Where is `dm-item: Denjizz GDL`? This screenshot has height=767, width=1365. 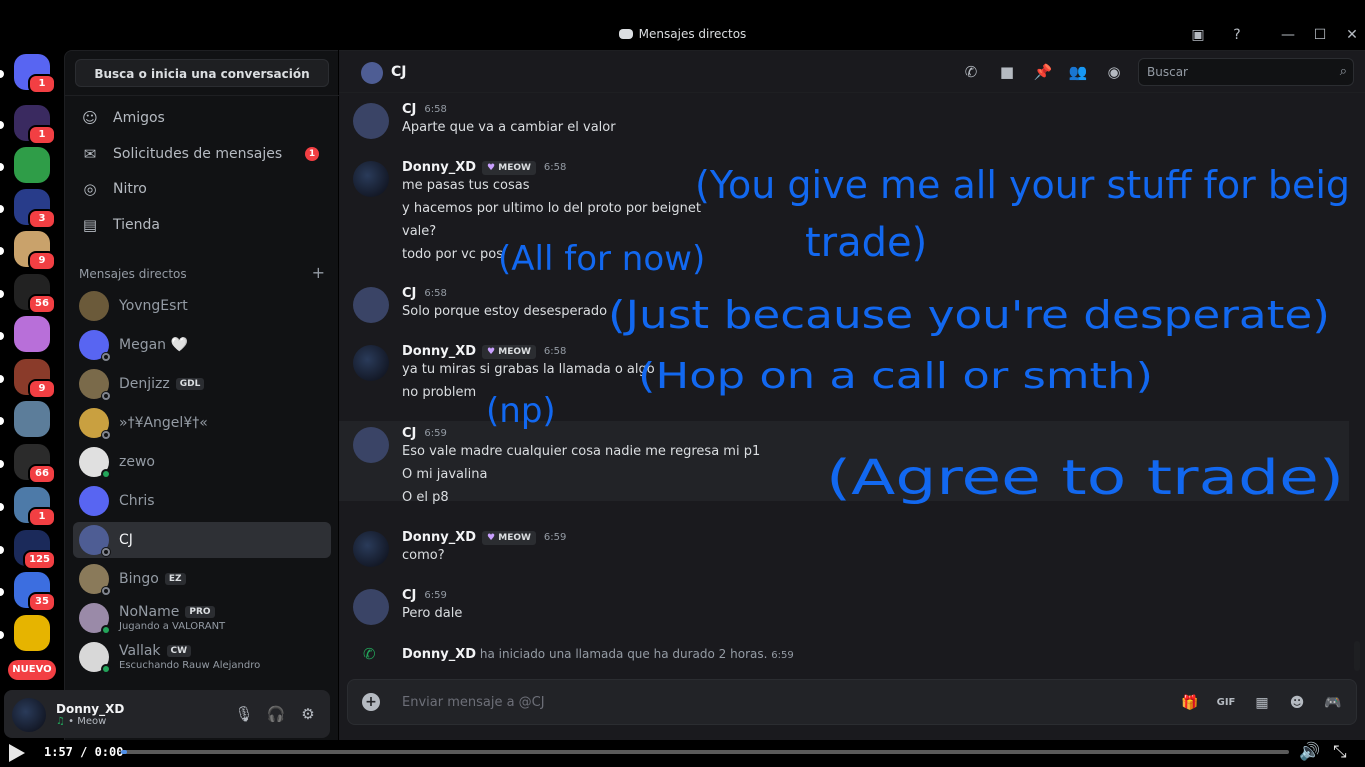
dm-item: Denjizz GDL is located at coordinates (202, 384).